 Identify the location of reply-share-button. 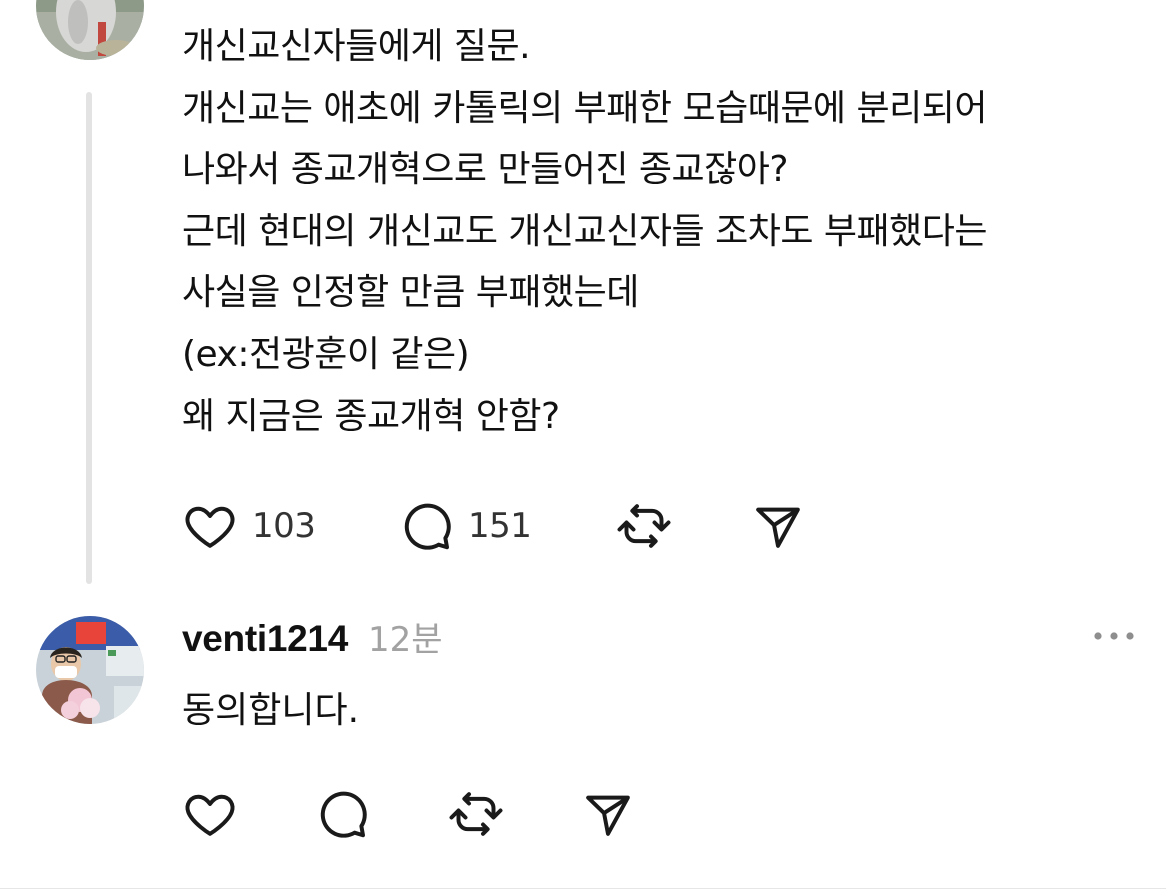
(608, 814).